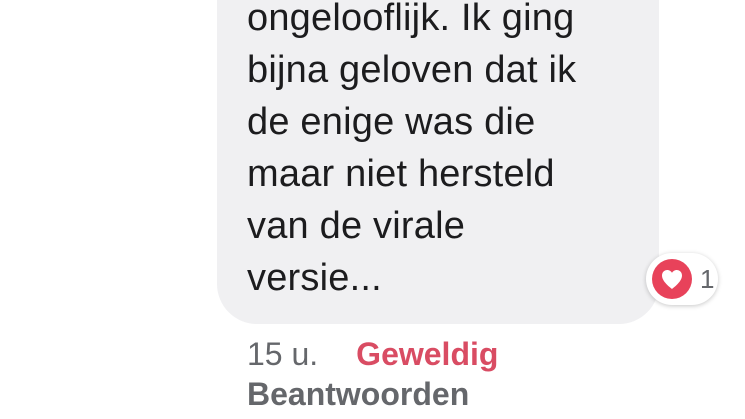  I want to click on reaction-button: Geweldig, so click(427, 354).